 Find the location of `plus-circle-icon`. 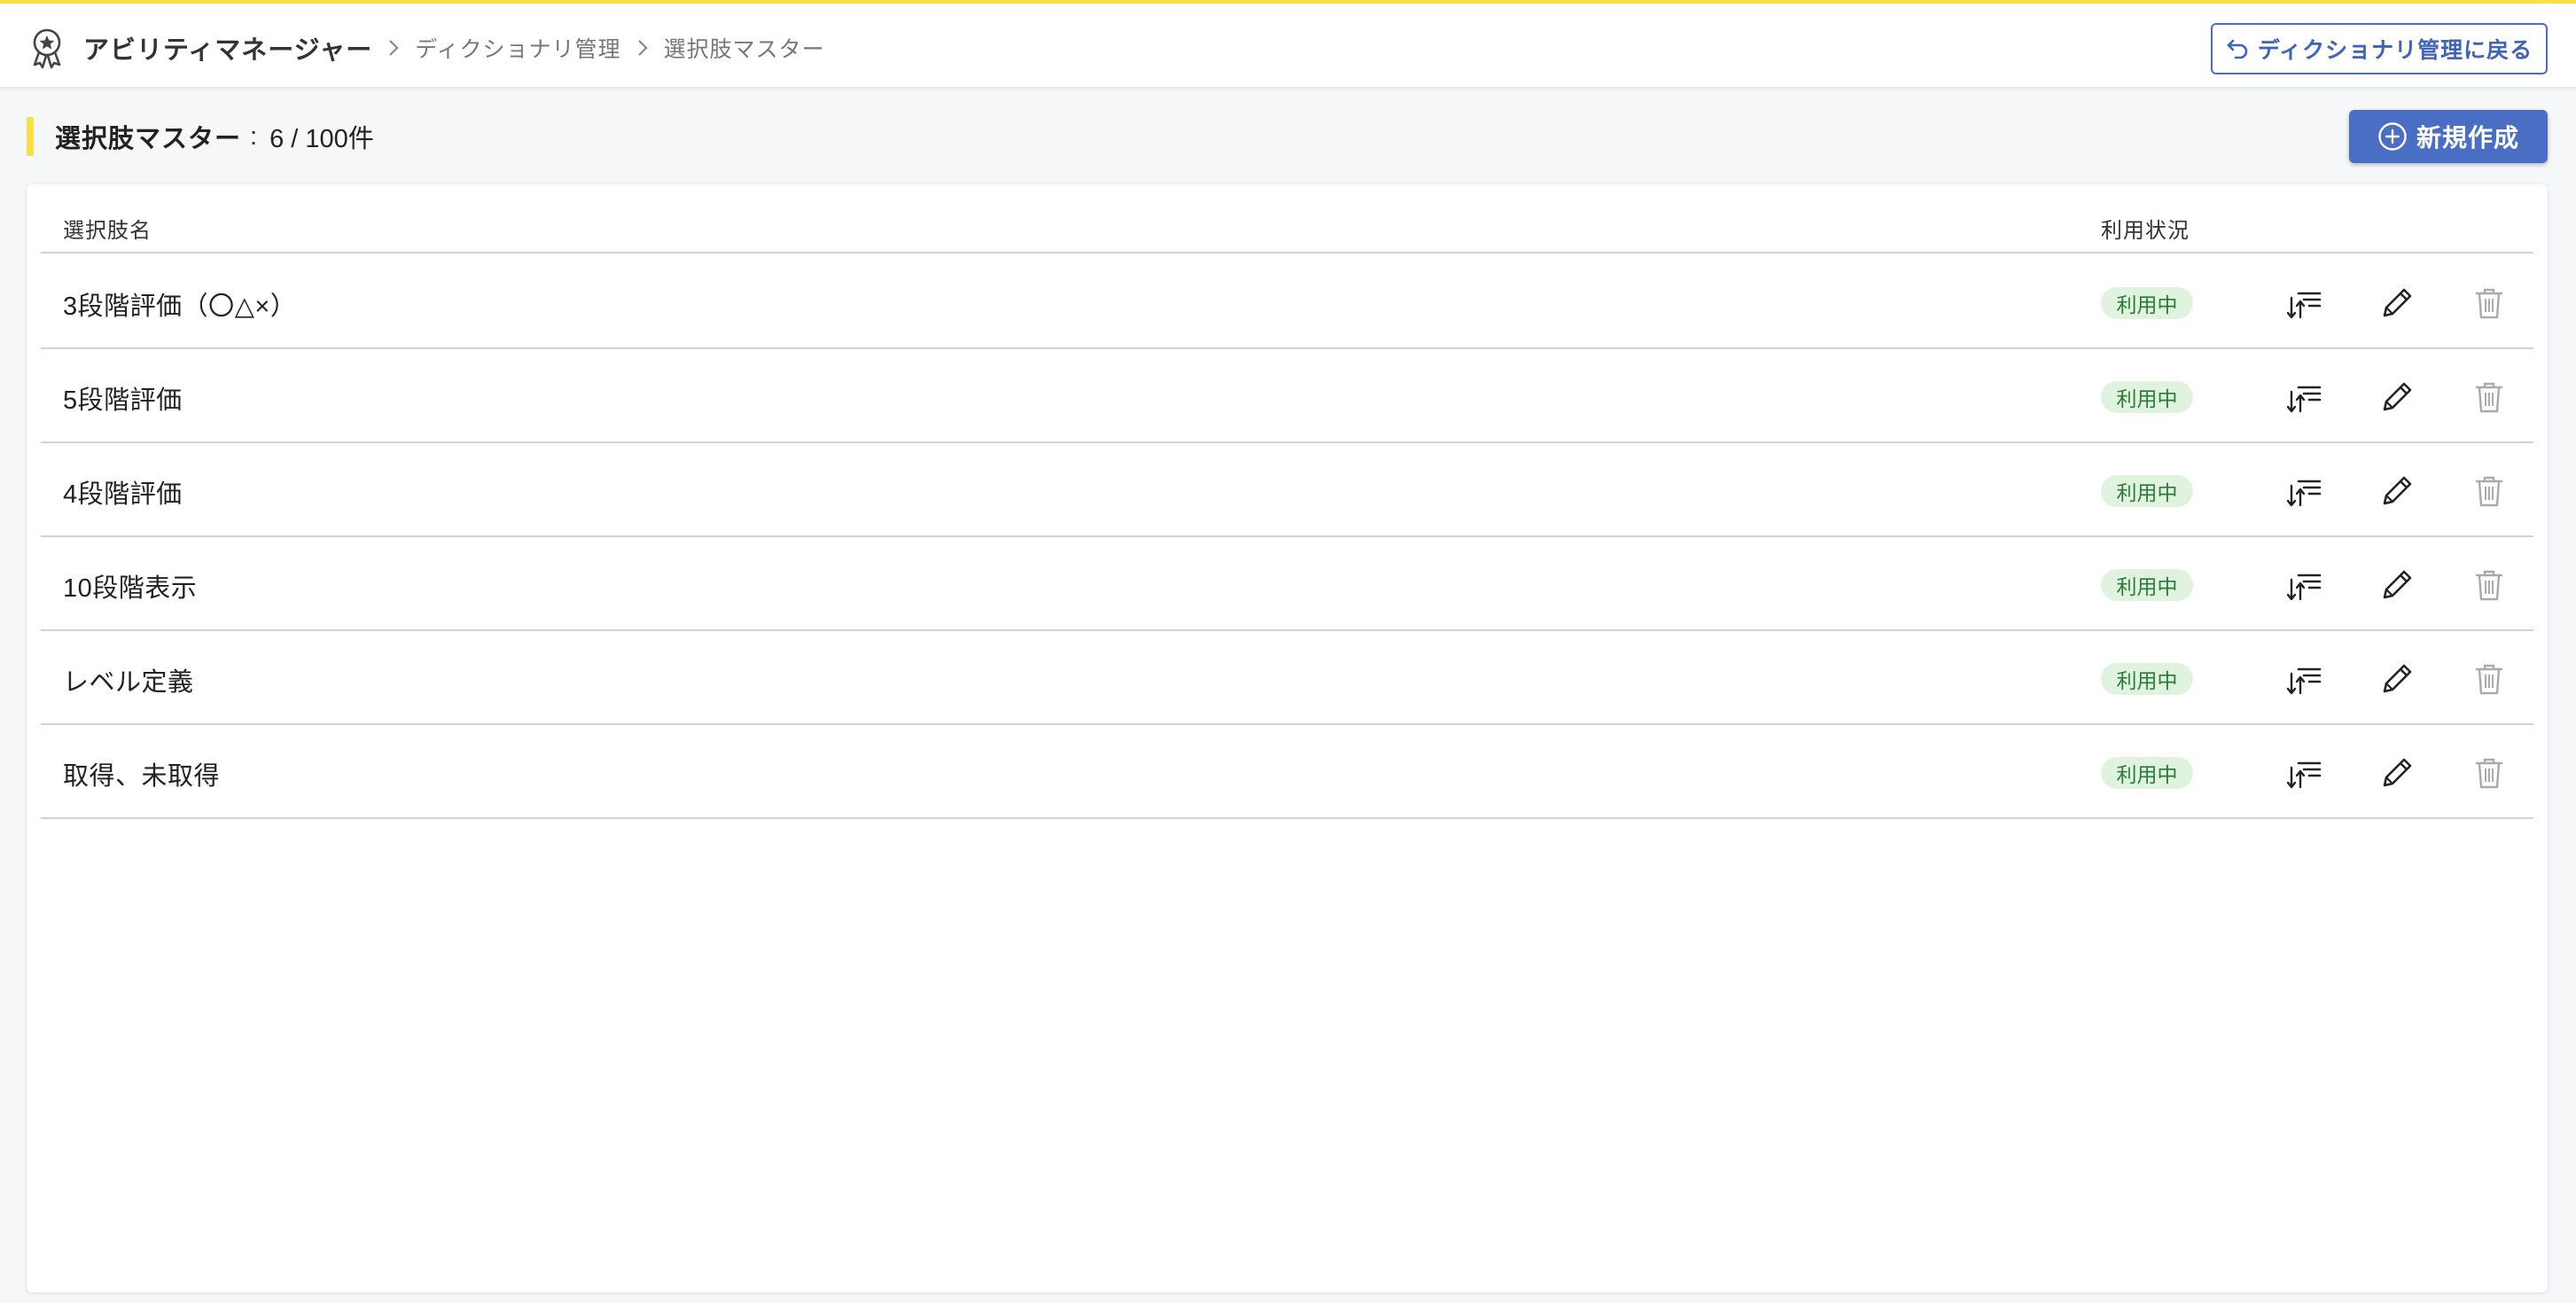

plus-circle-icon is located at coordinates (2392, 136).